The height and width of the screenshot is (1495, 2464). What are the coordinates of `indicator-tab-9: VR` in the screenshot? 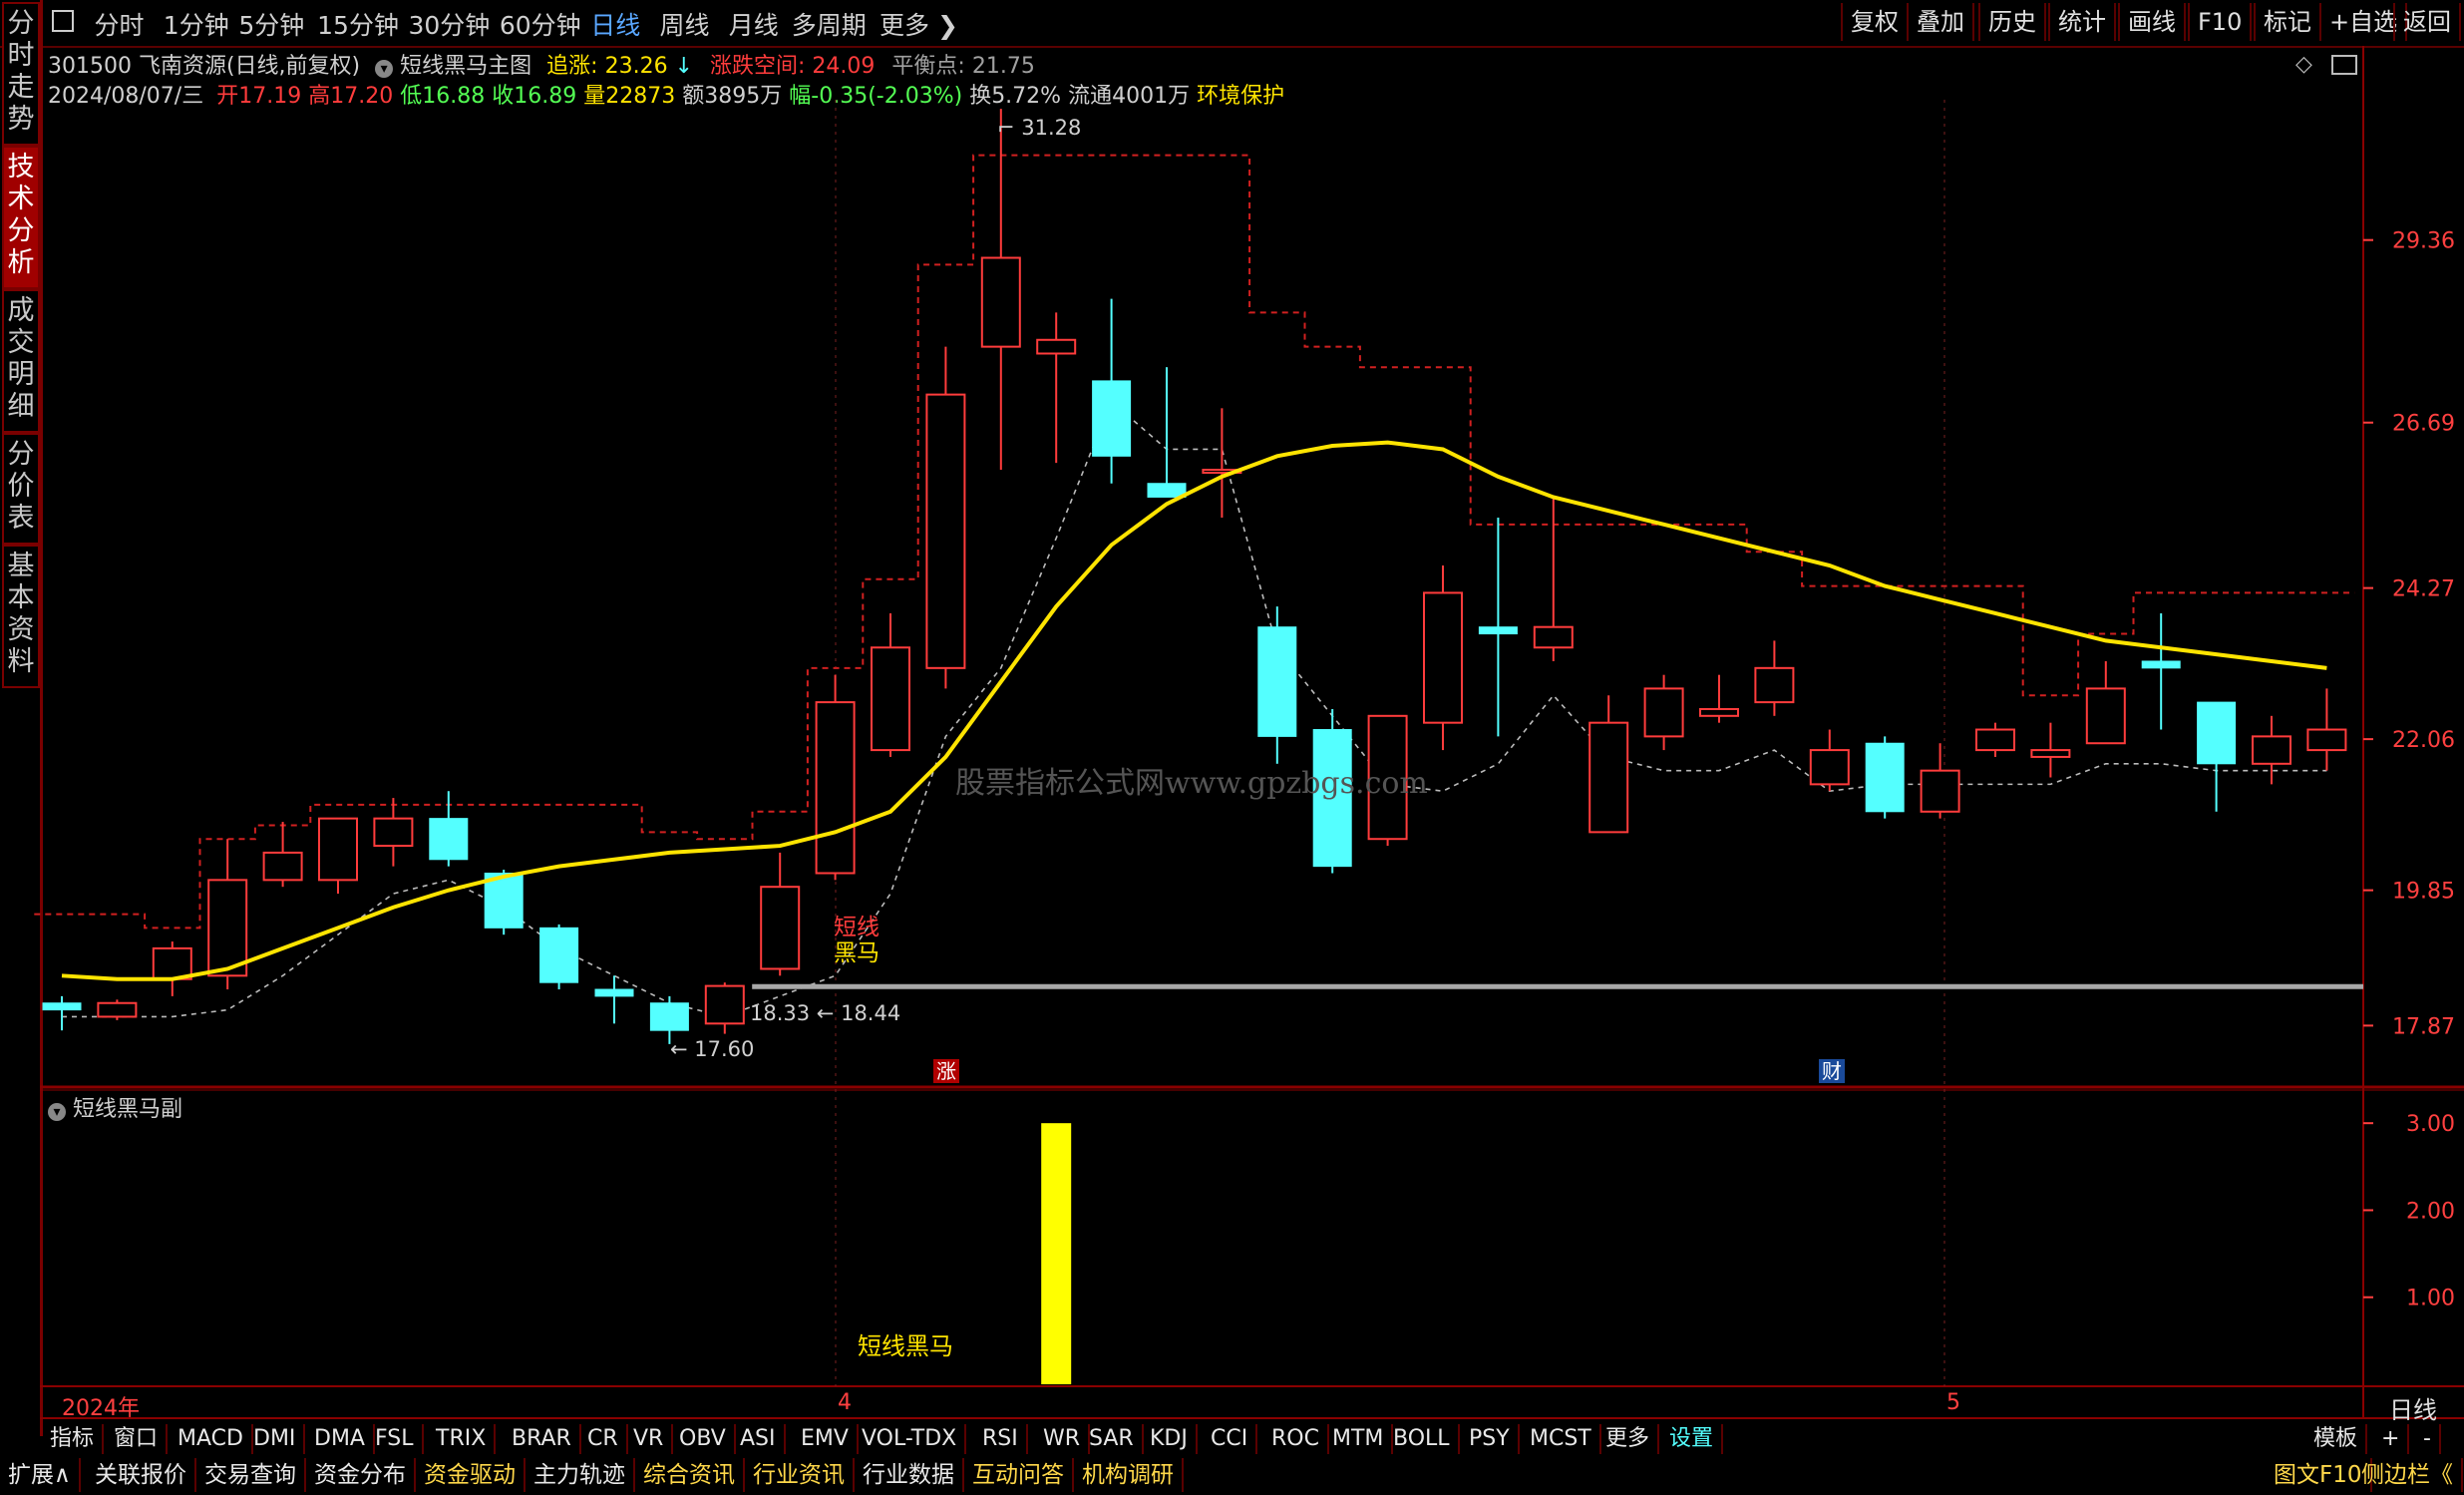 It's located at (649, 1439).